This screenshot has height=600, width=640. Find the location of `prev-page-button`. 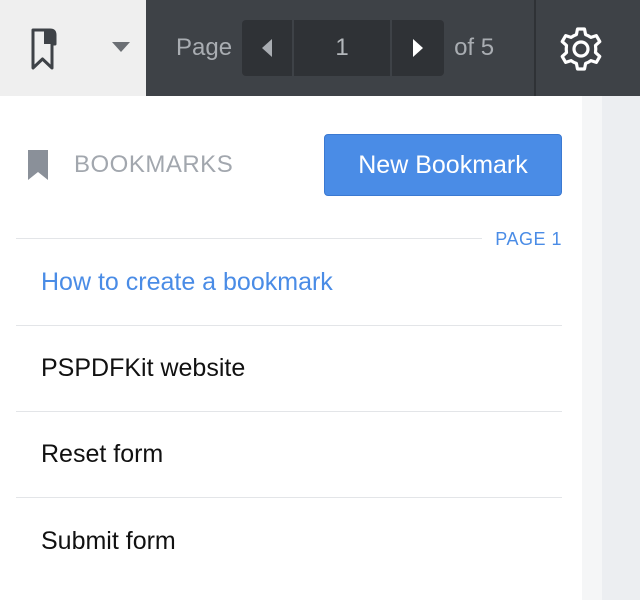

prev-page-button is located at coordinates (267, 48).